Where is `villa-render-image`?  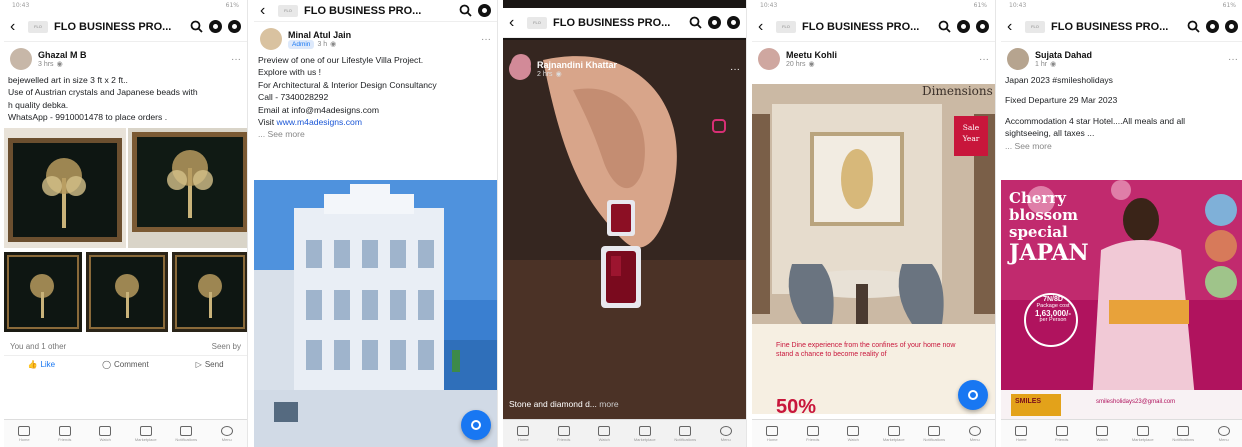
villa-render-image is located at coordinates (376, 313).